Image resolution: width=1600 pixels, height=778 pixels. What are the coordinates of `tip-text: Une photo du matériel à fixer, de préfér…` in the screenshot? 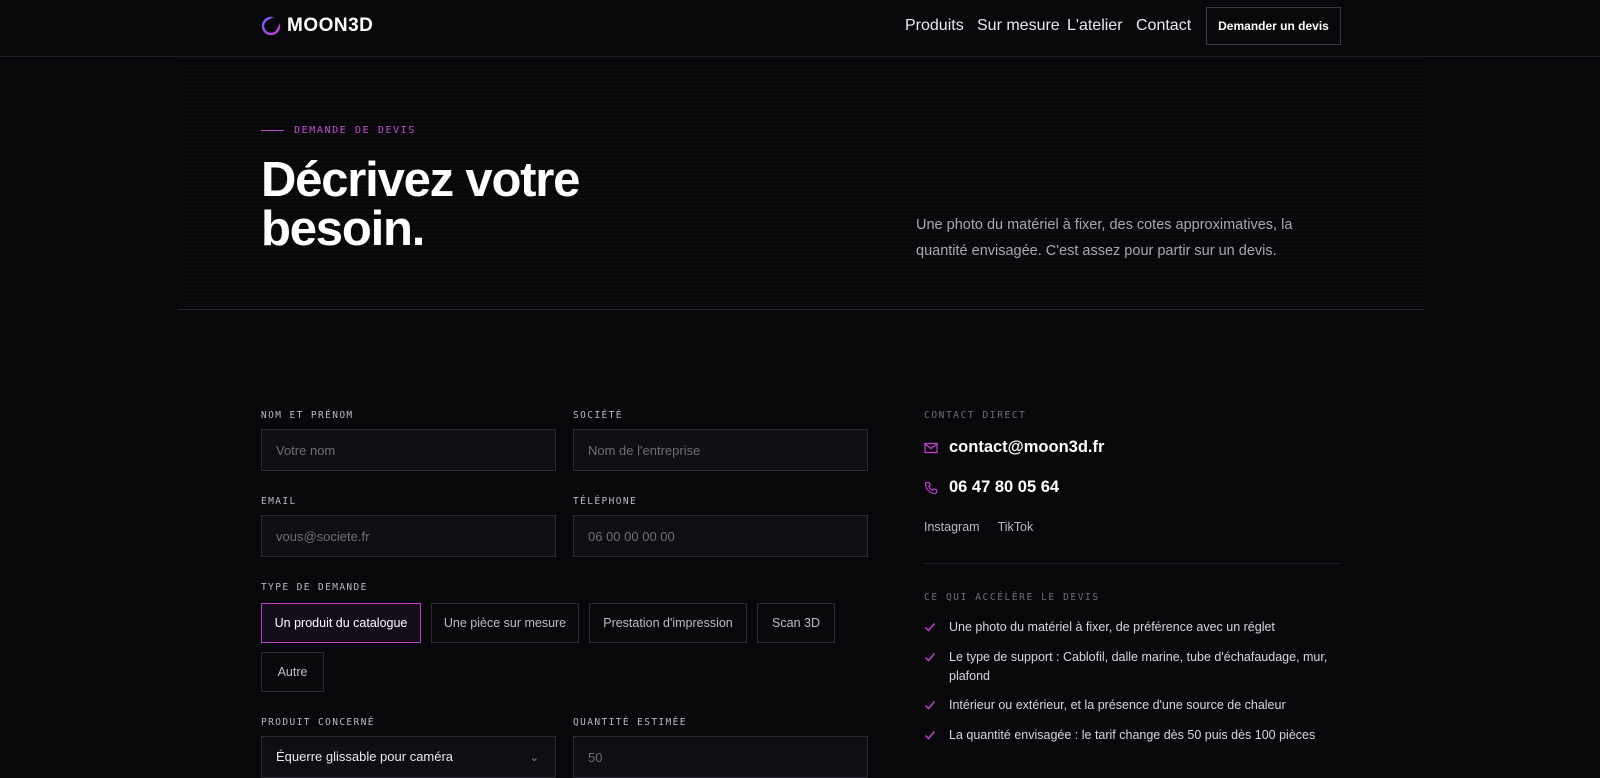 It's located at (1112, 627).